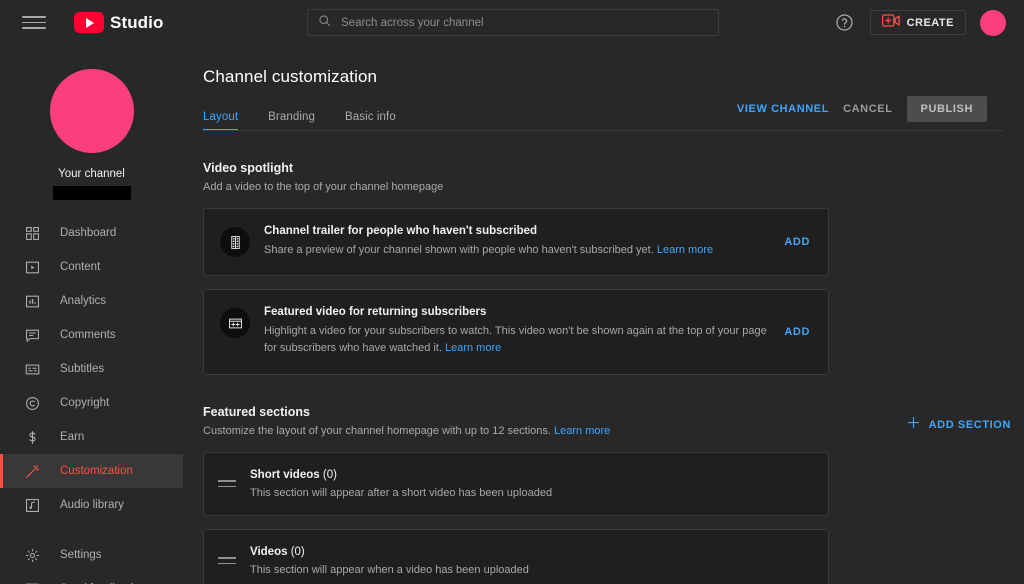 The width and height of the screenshot is (1024, 584). I want to click on create-button-label: CREATE, so click(930, 22).